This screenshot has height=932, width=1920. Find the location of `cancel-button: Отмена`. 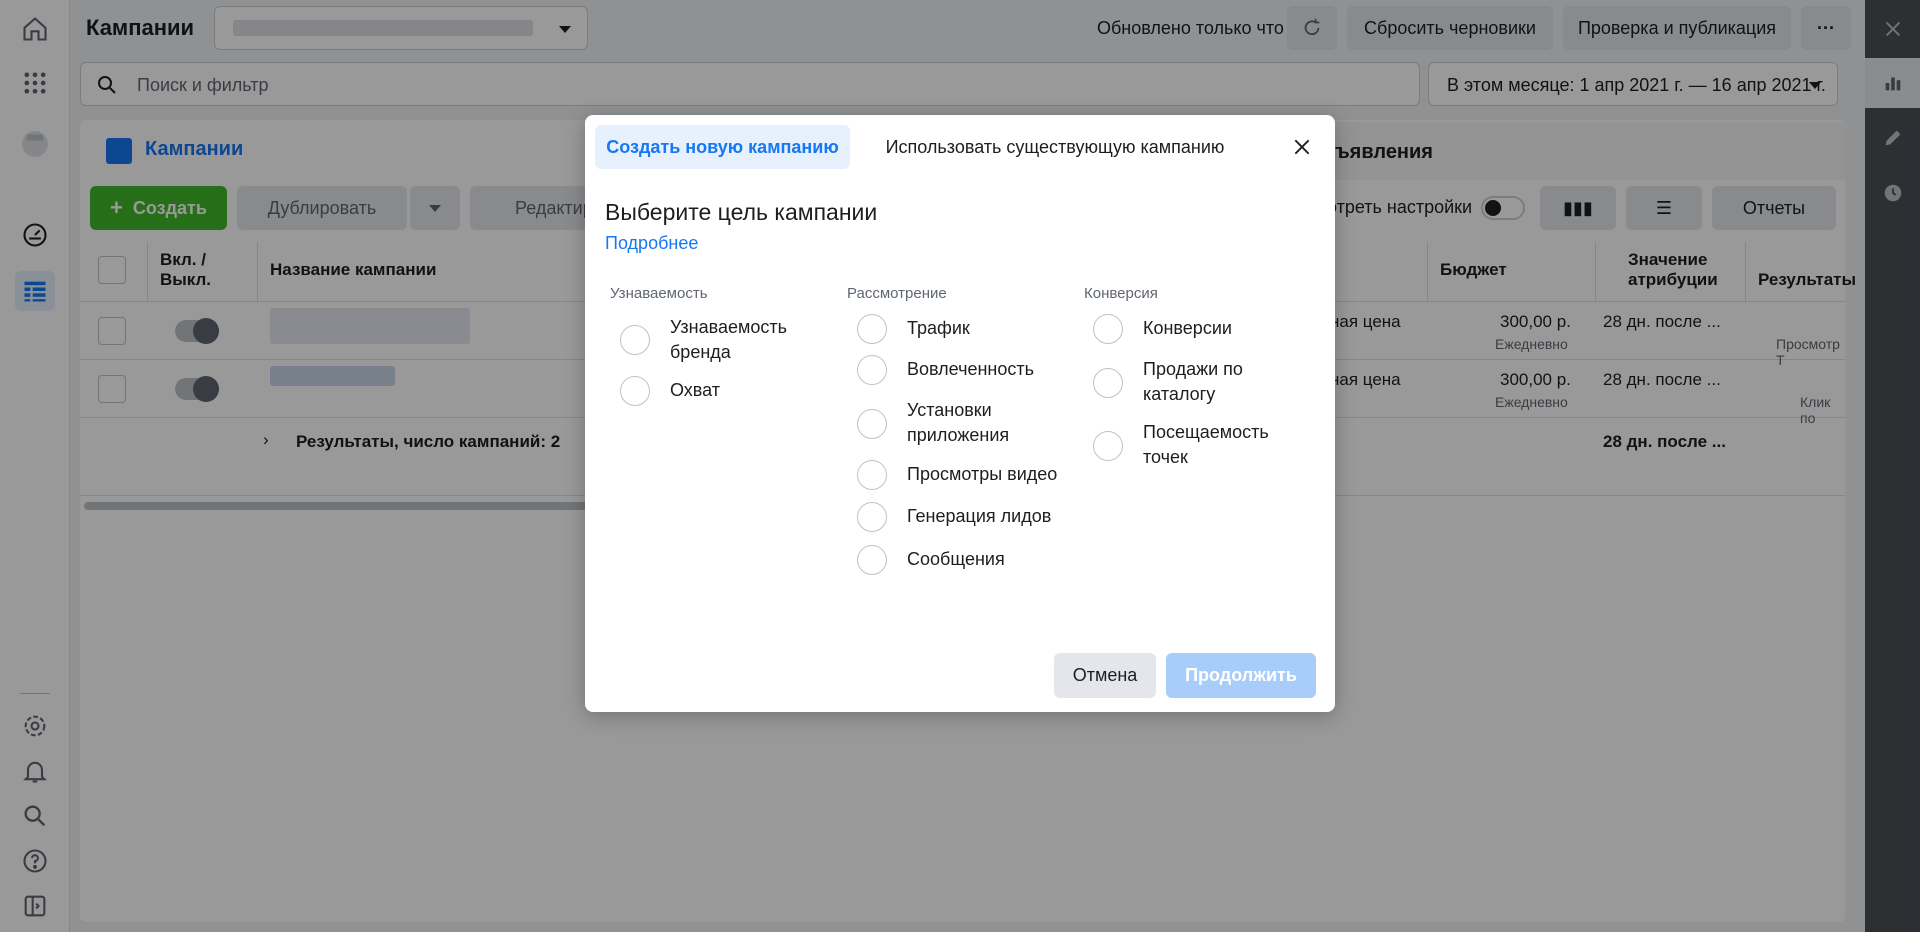

cancel-button: Отмена is located at coordinates (1105, 675).